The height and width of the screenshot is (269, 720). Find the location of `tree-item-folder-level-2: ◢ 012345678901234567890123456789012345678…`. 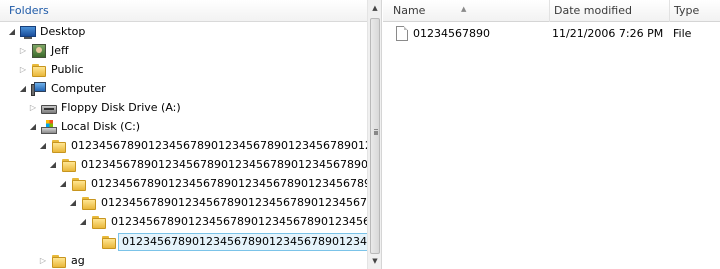

tree-item-folder-level-2: ◢ 012345678901234567890123456789012345678… is located at coordinates (215, 164).